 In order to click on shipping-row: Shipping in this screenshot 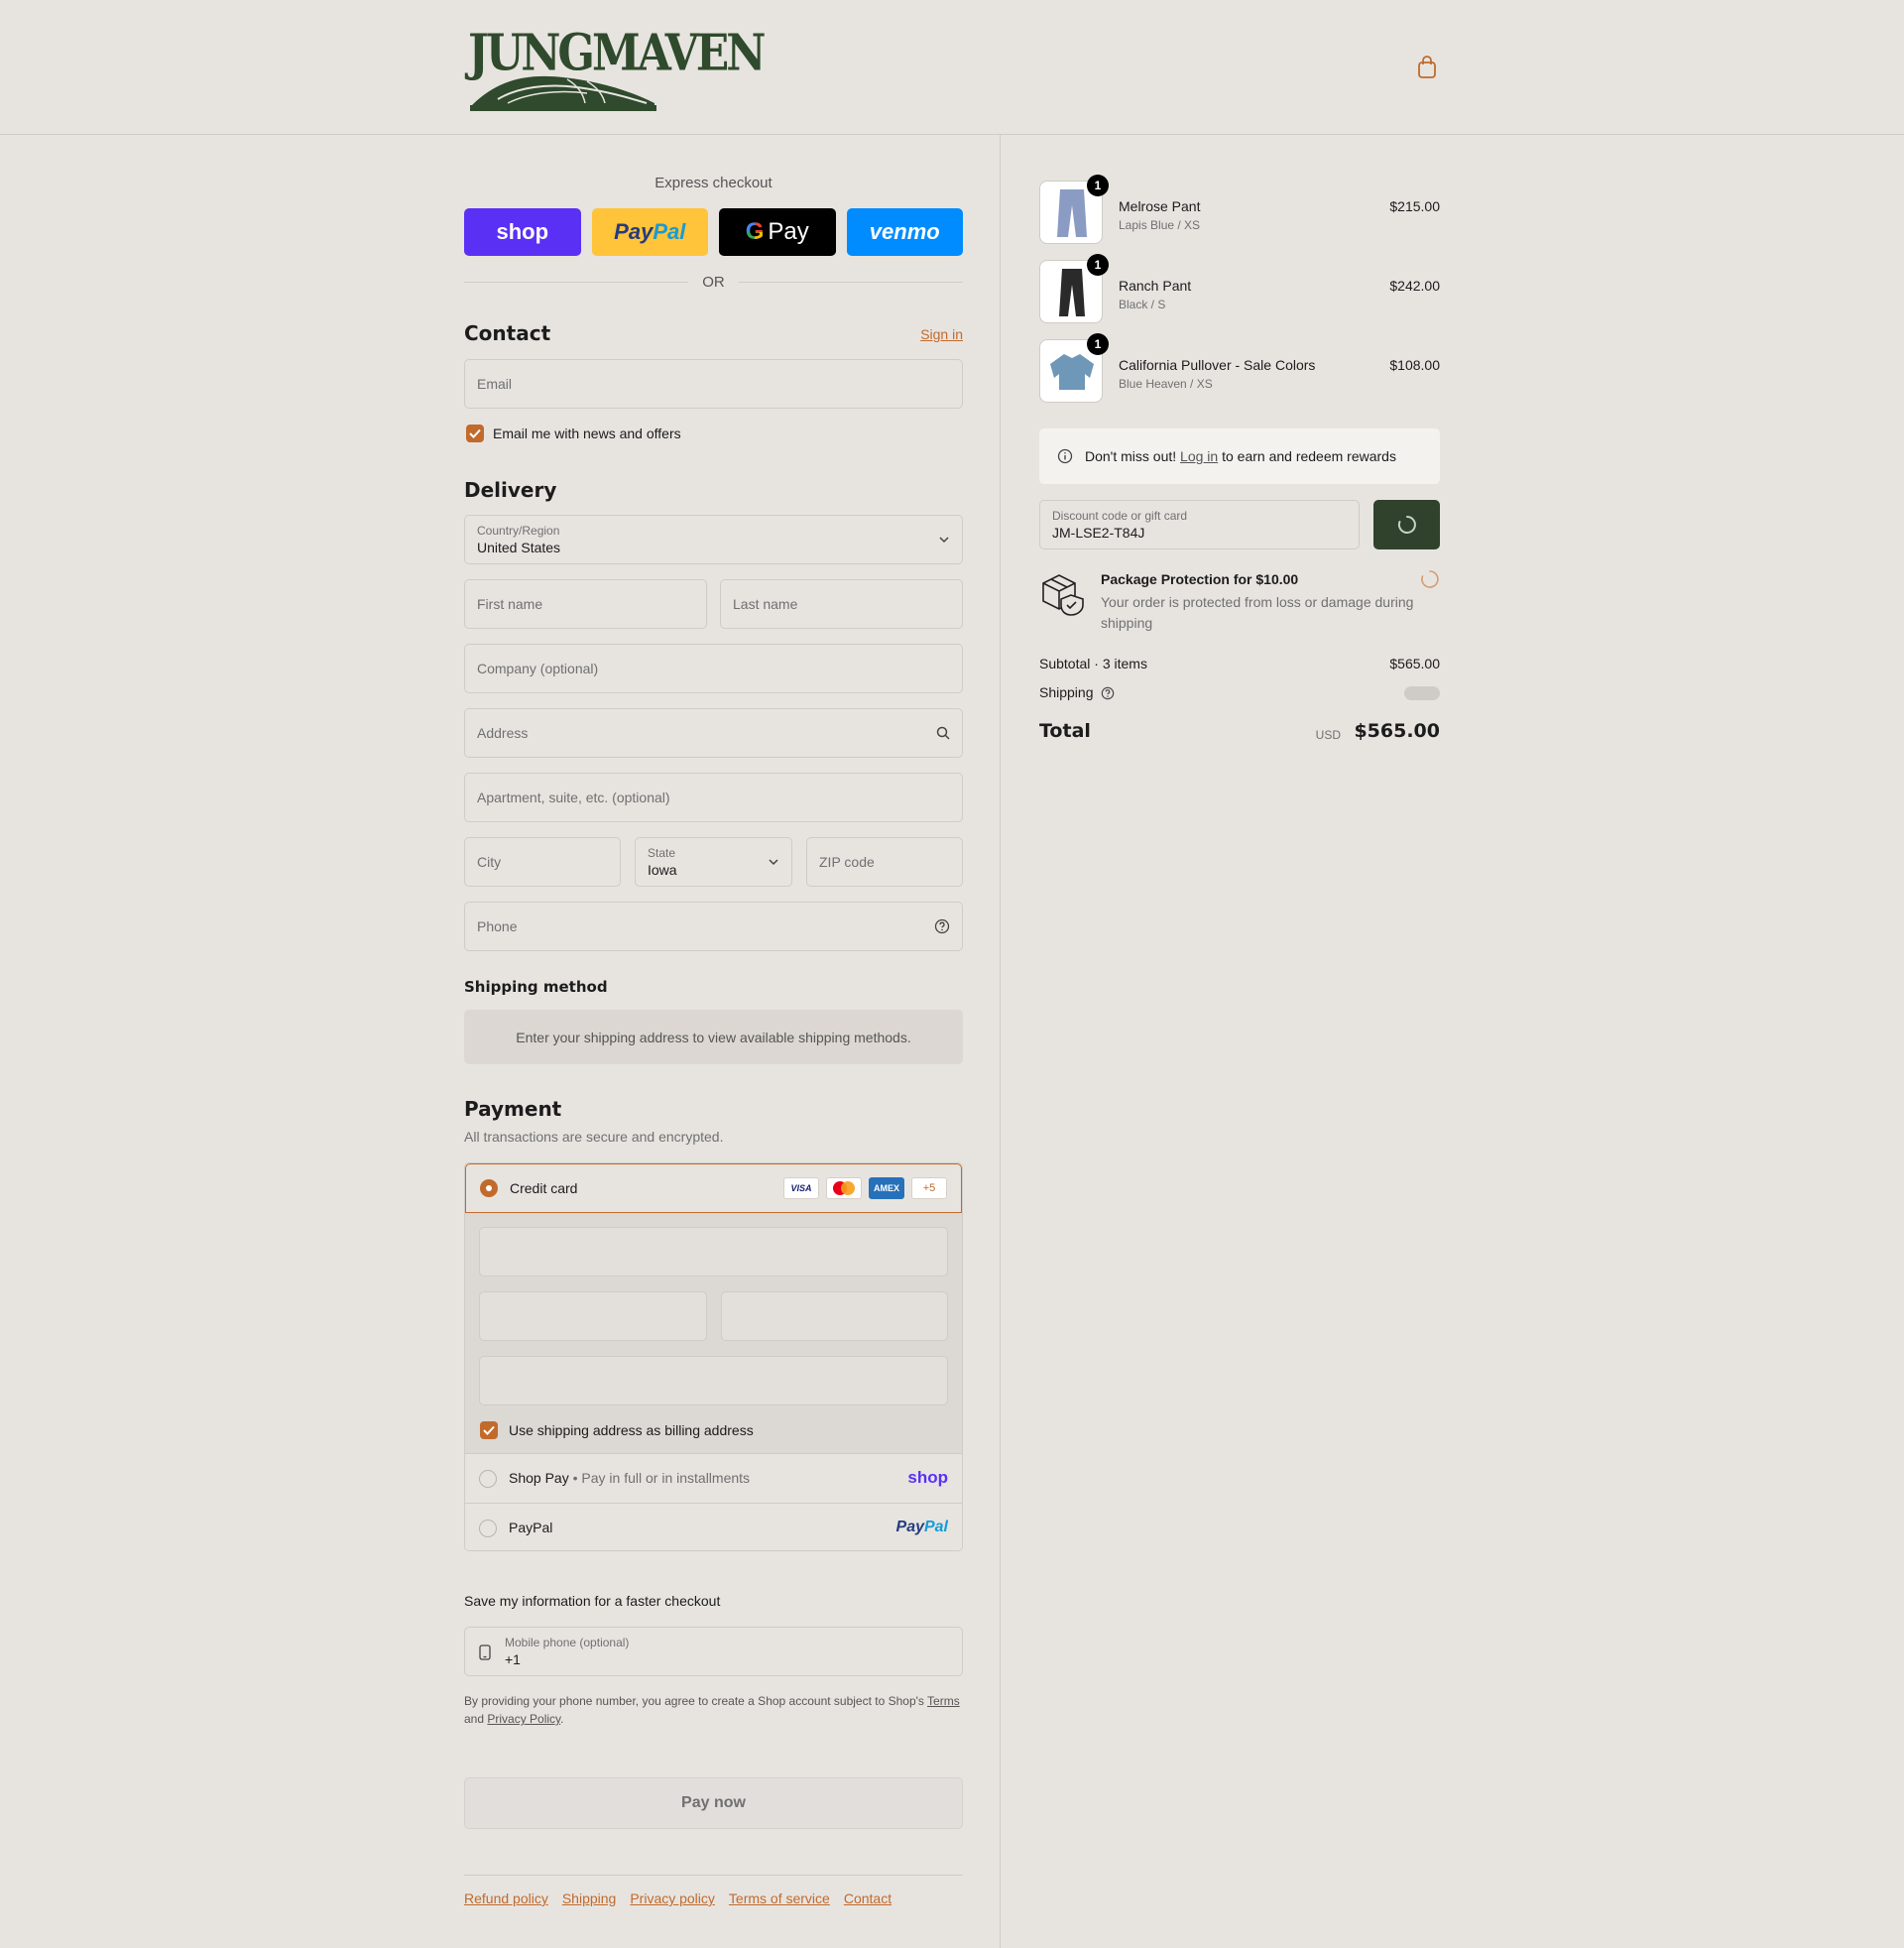, I will do `click(1239, 691)`.